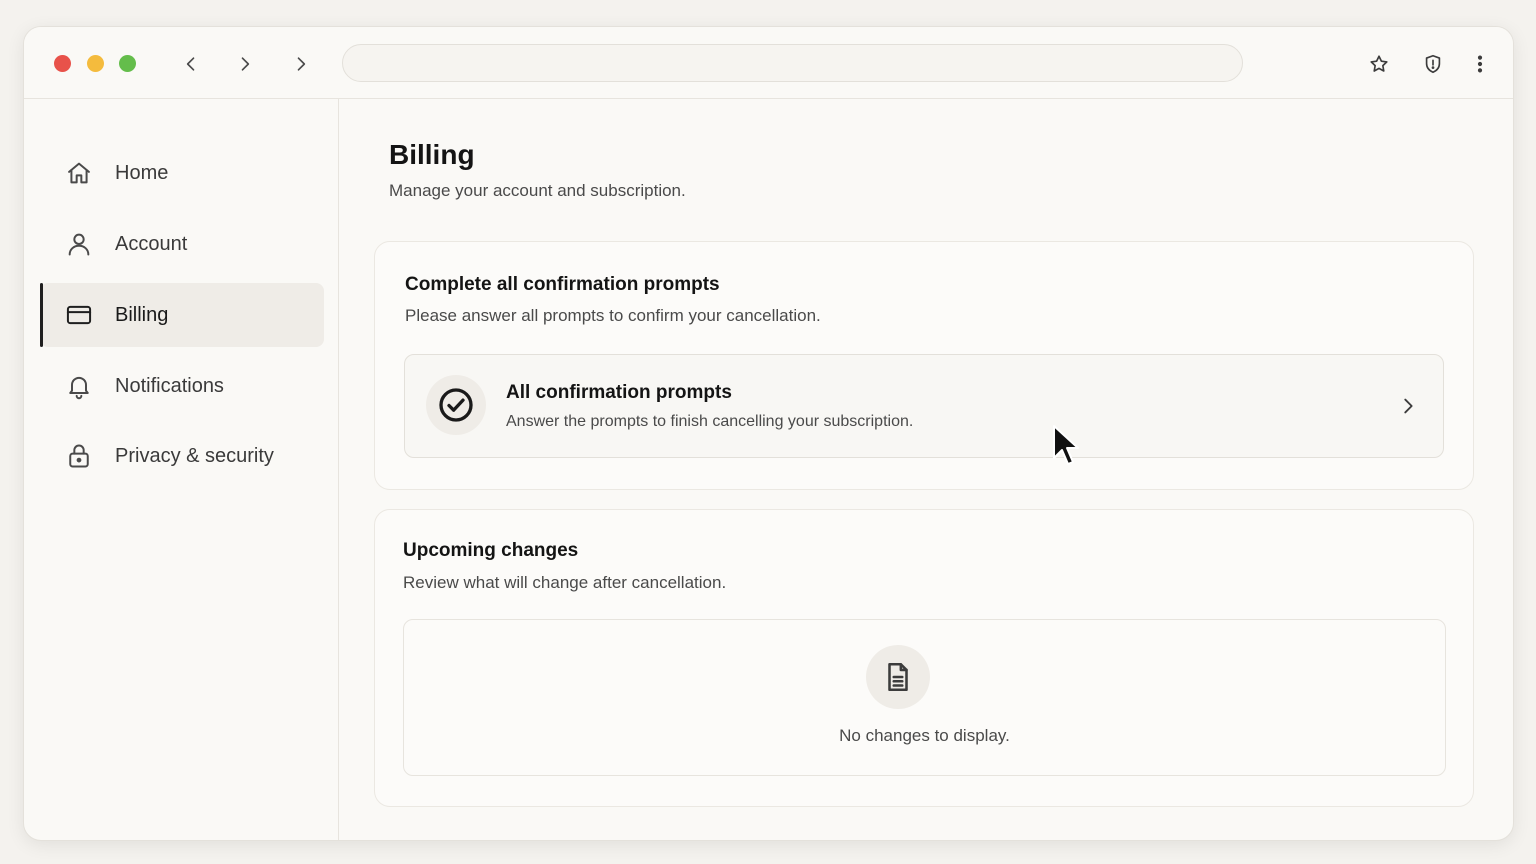 This screenshot has width=1536, height=864. Describe the element at coordinates (62, 63) in the screenshot. I see `close-window-button` at that location.